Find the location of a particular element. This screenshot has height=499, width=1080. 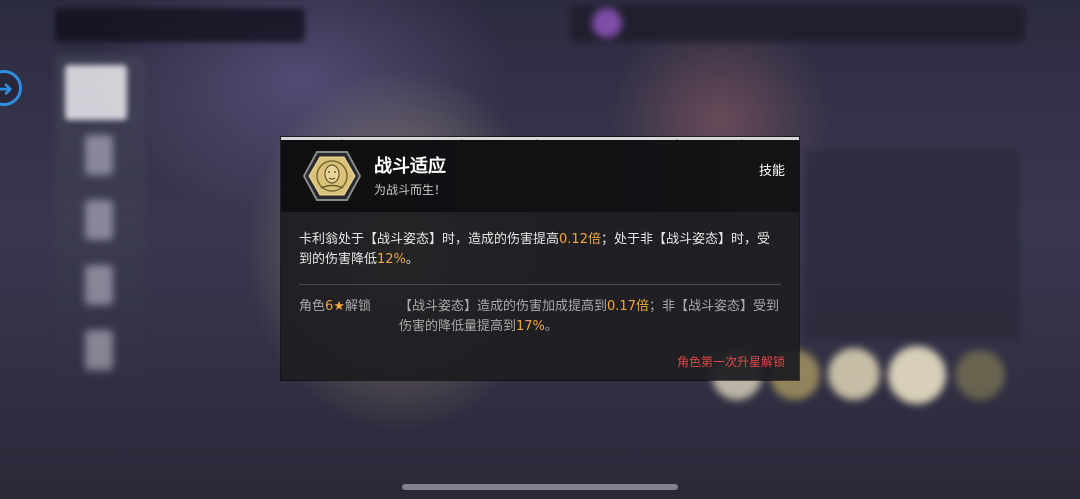

skill-name: 战斗适应 is located at coordinates (410, 166).